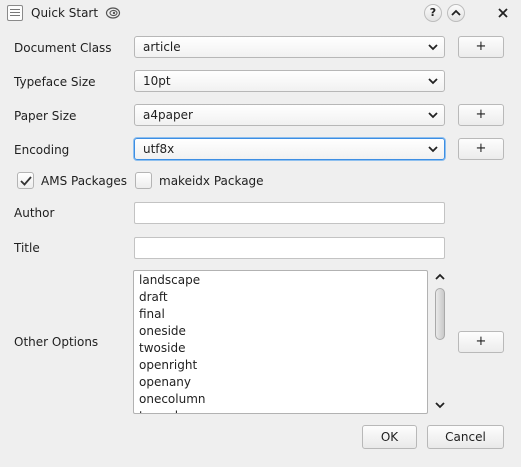 This screenshot has height=467, width=521. Describe the element at coordinates (289, 248) in the screenshot. I see `title-field` at that location.